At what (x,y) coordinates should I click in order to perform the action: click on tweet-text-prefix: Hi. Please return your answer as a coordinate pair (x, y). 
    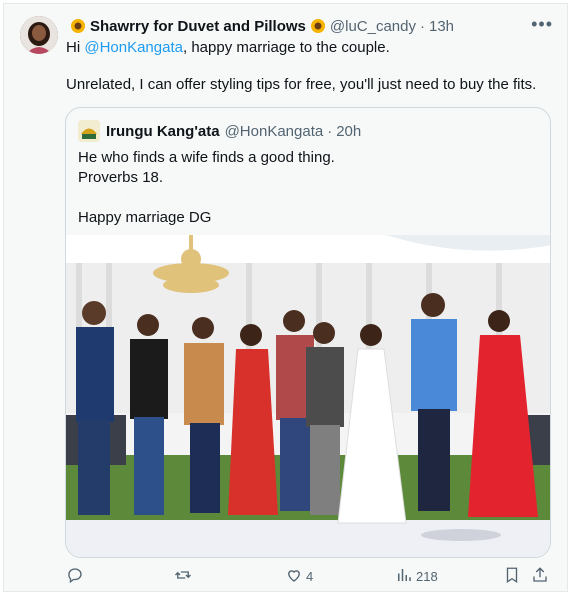
    Looking at the image, I should click on (75, 47).